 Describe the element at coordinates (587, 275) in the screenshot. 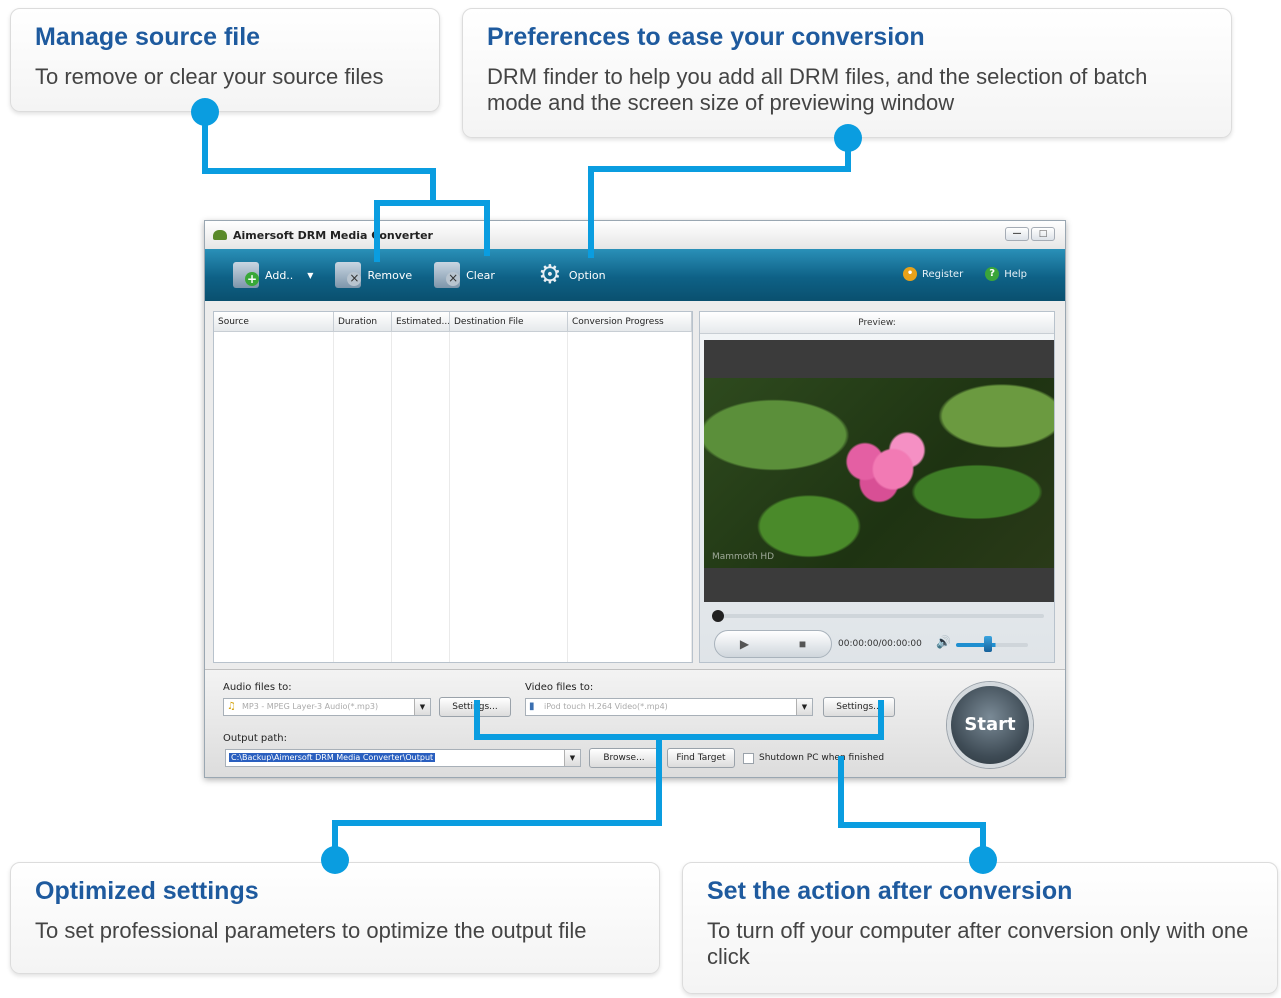

I see `option-label: Option` at that location.